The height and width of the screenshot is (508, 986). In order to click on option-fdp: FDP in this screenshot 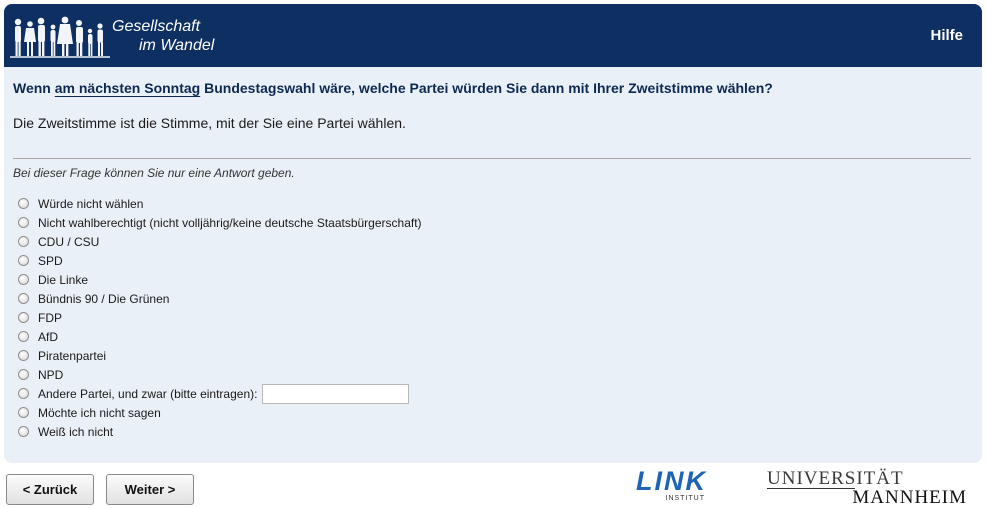, I will do `click(220, 317)`.